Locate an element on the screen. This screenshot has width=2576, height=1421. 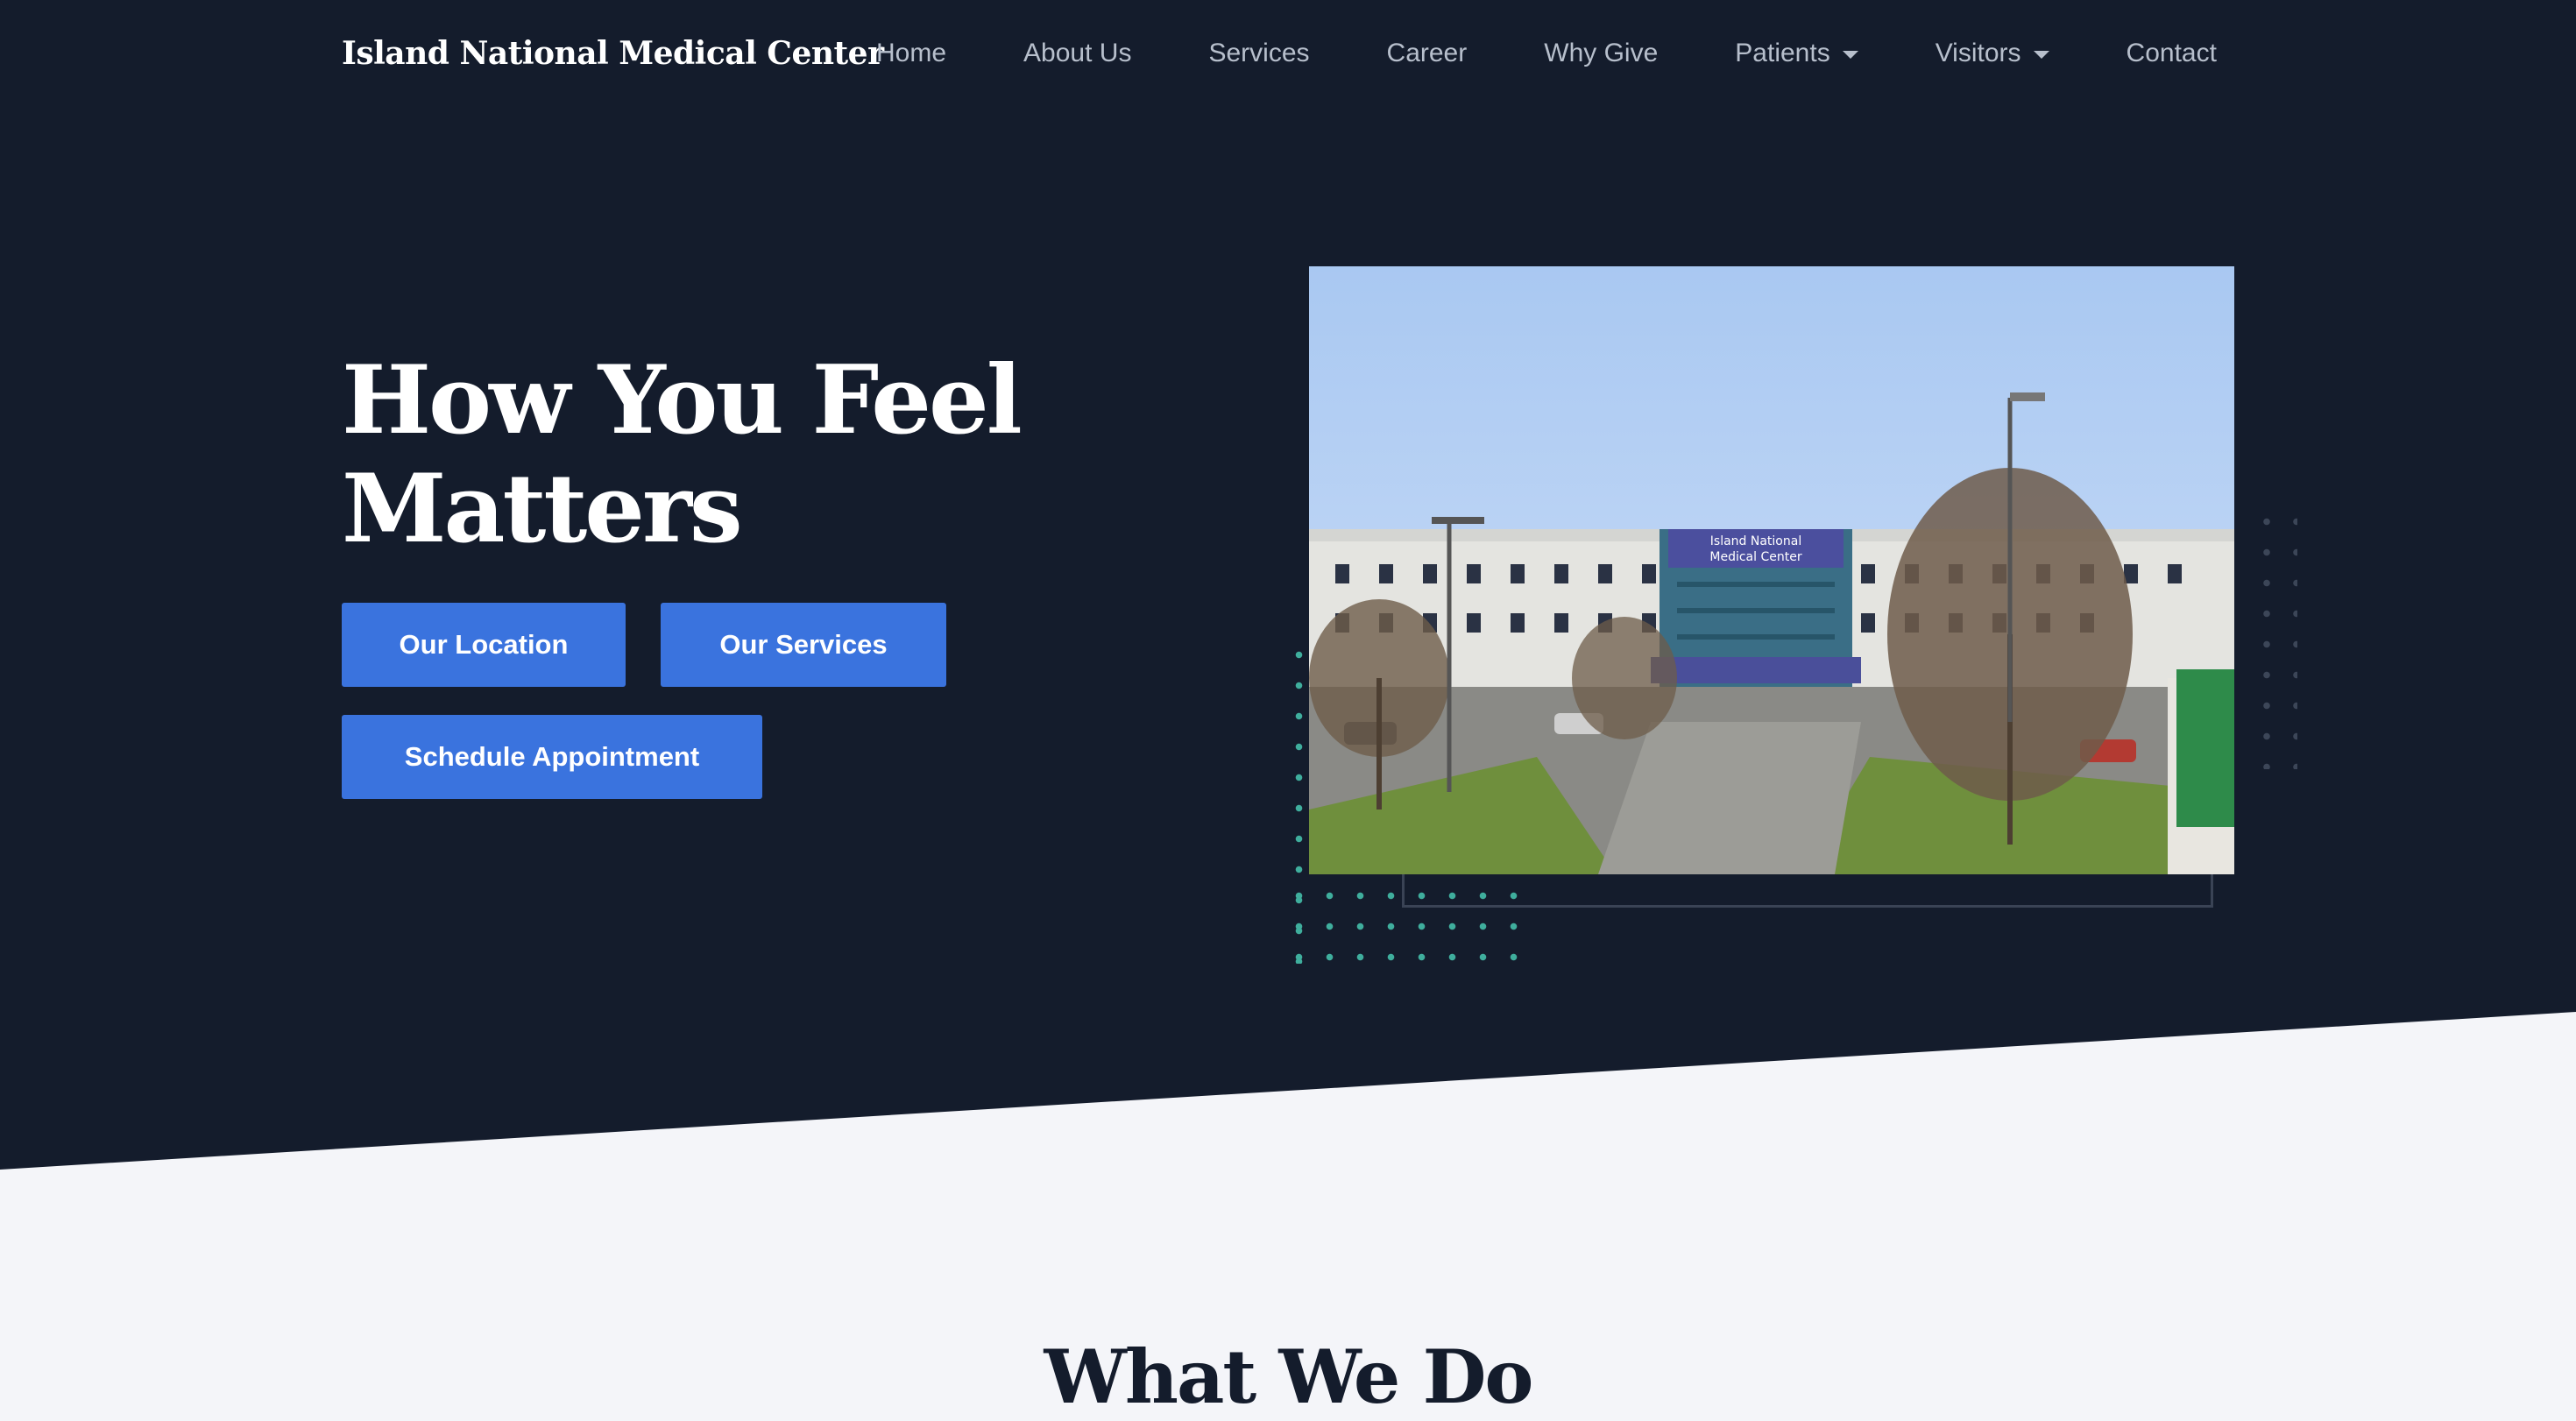
nav-services-label: Services is located at coordinates (1259, 53).